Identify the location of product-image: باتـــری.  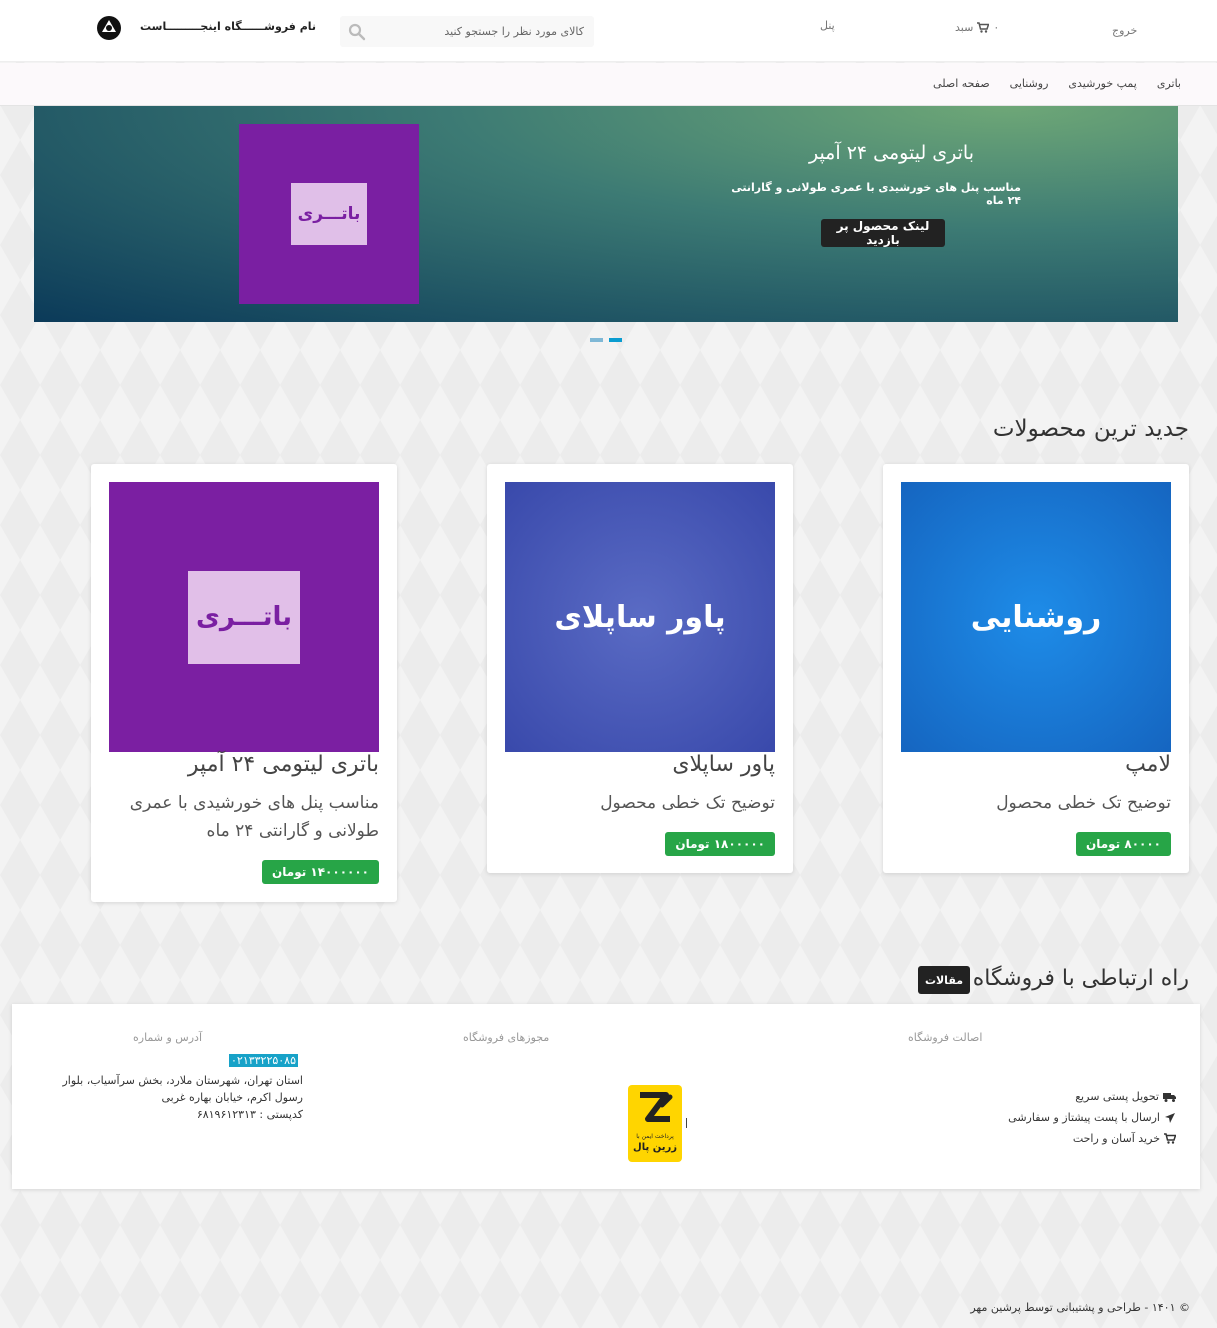
(244, 617).